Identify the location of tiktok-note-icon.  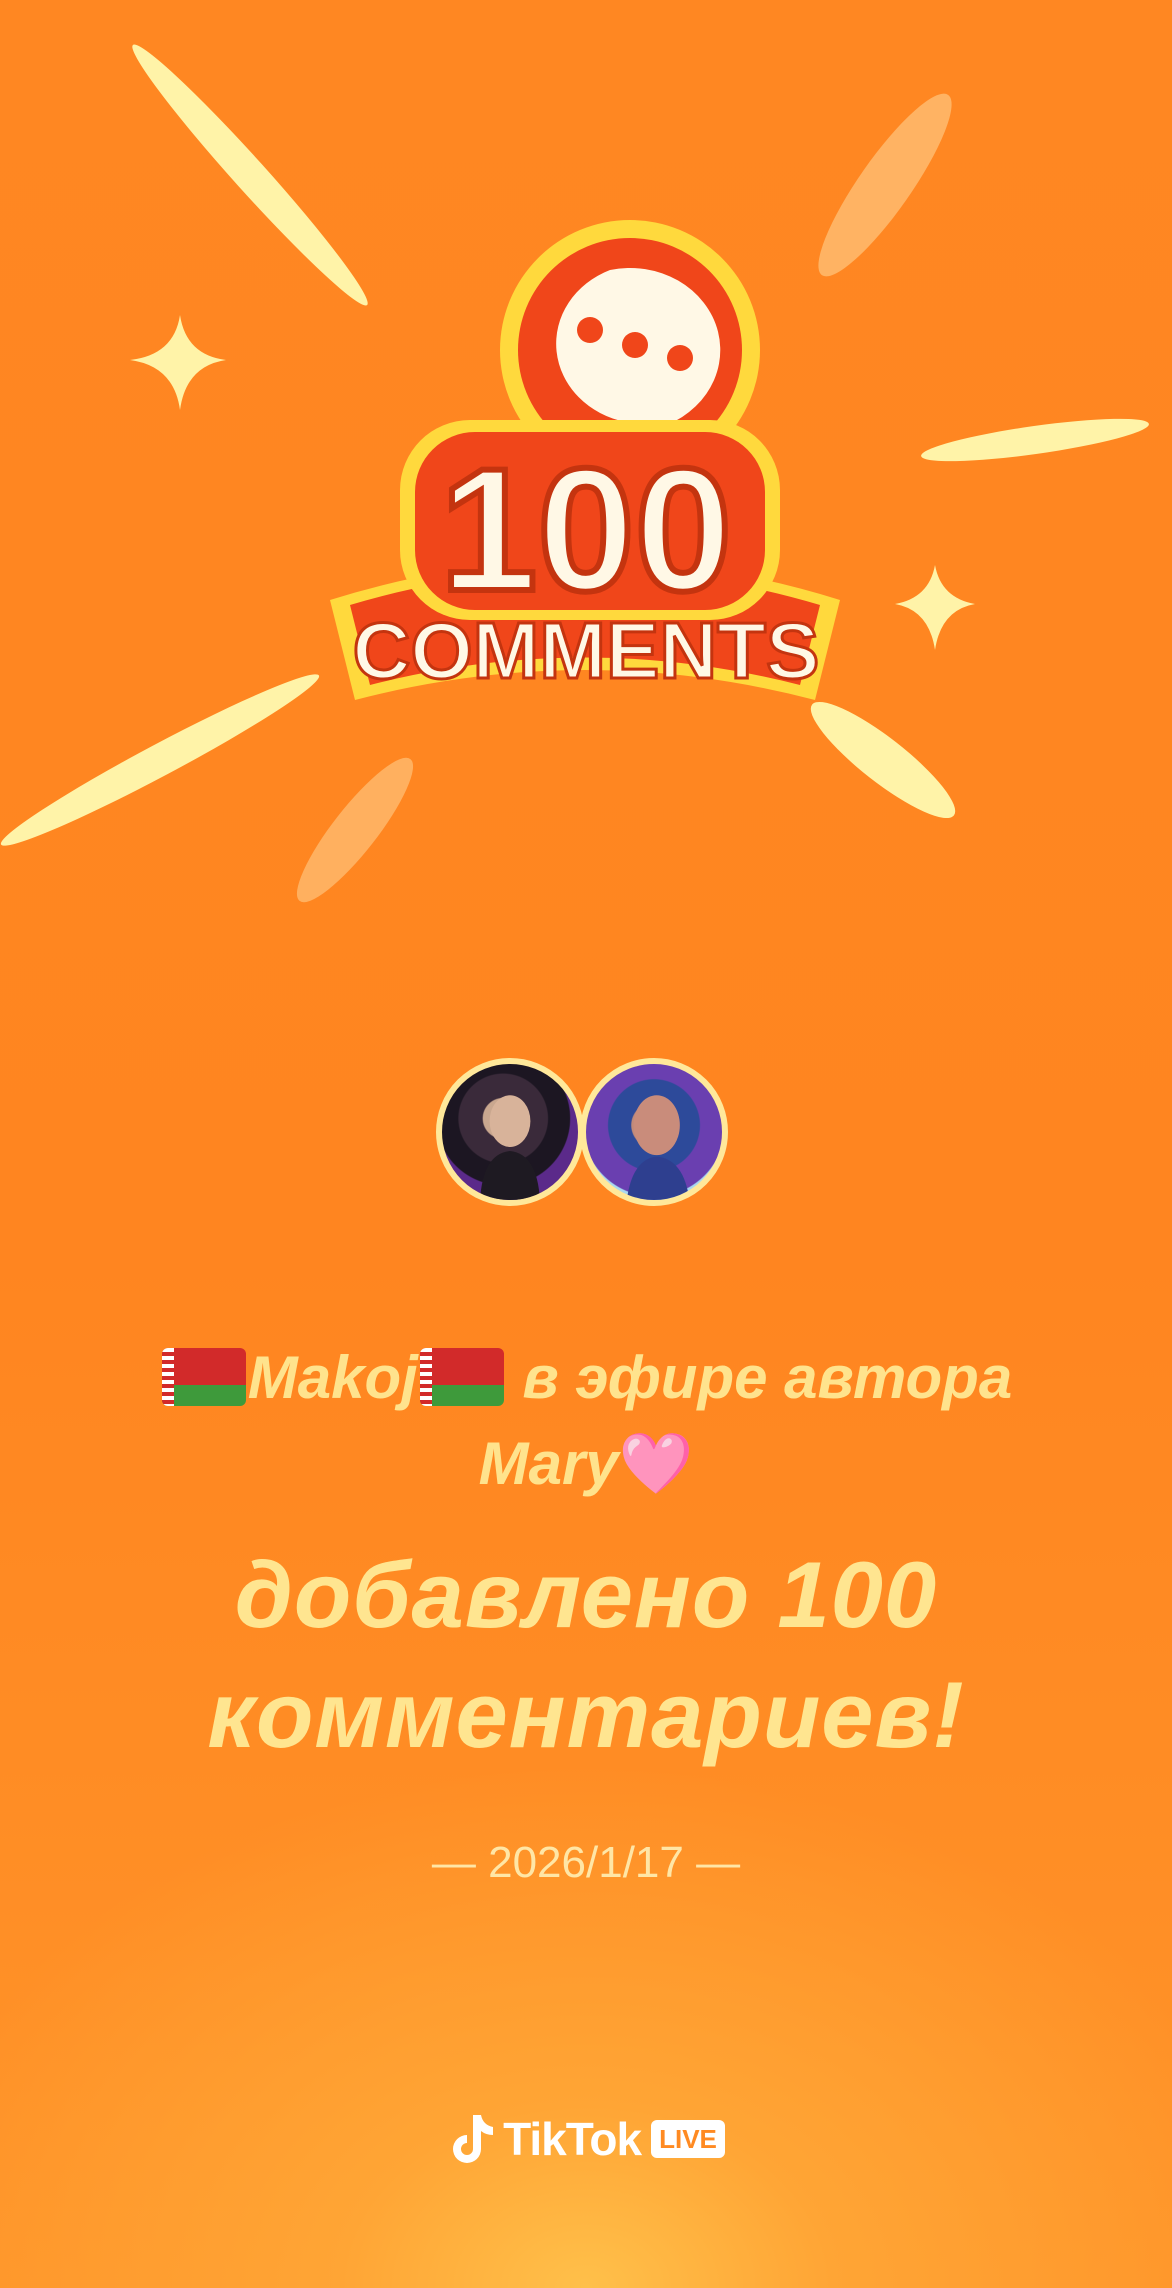
(473, 2139).